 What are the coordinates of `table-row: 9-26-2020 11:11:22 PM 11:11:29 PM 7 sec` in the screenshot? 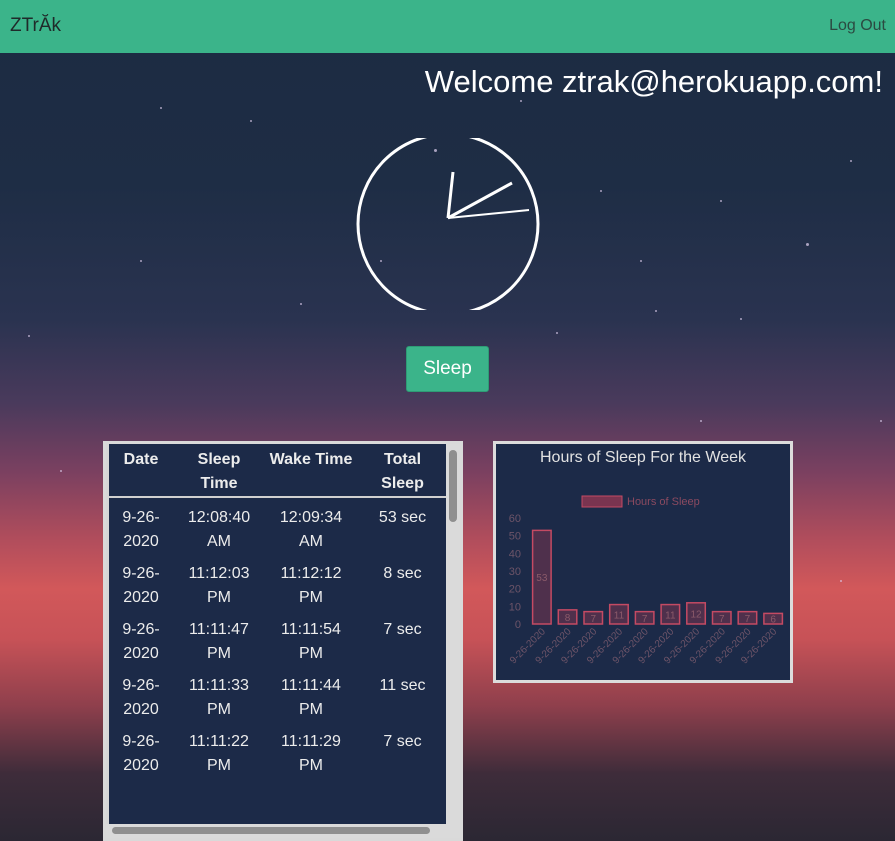 It's located at (278, 750).